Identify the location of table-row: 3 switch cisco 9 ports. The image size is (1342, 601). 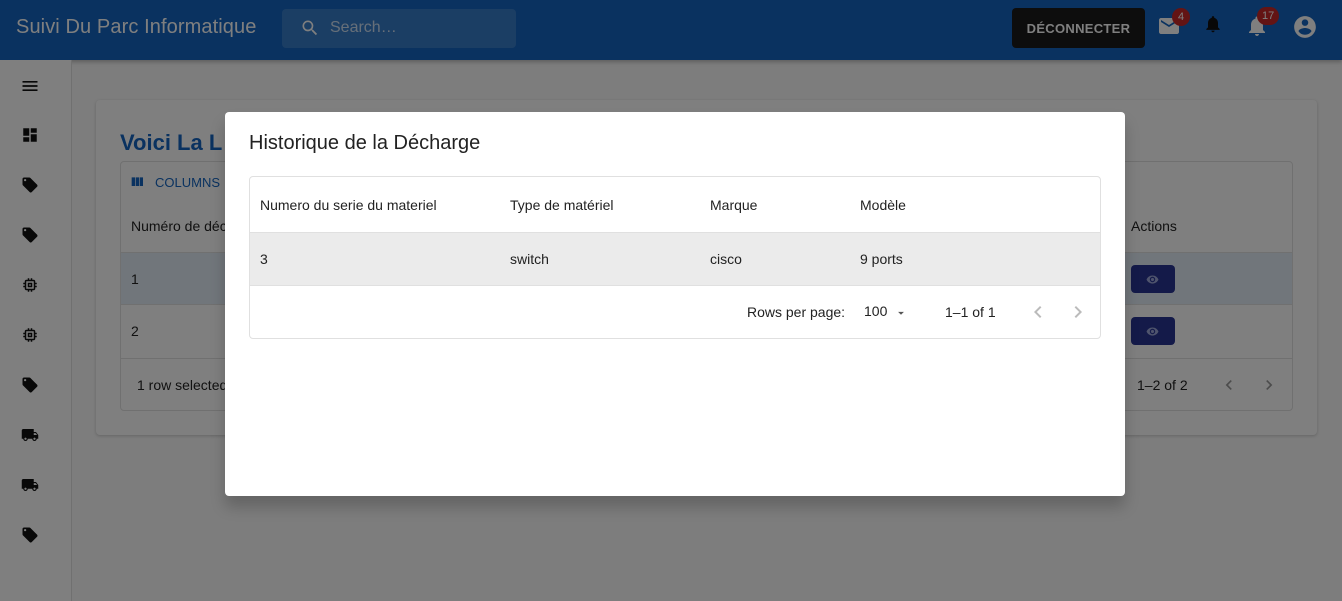
(675, 259).